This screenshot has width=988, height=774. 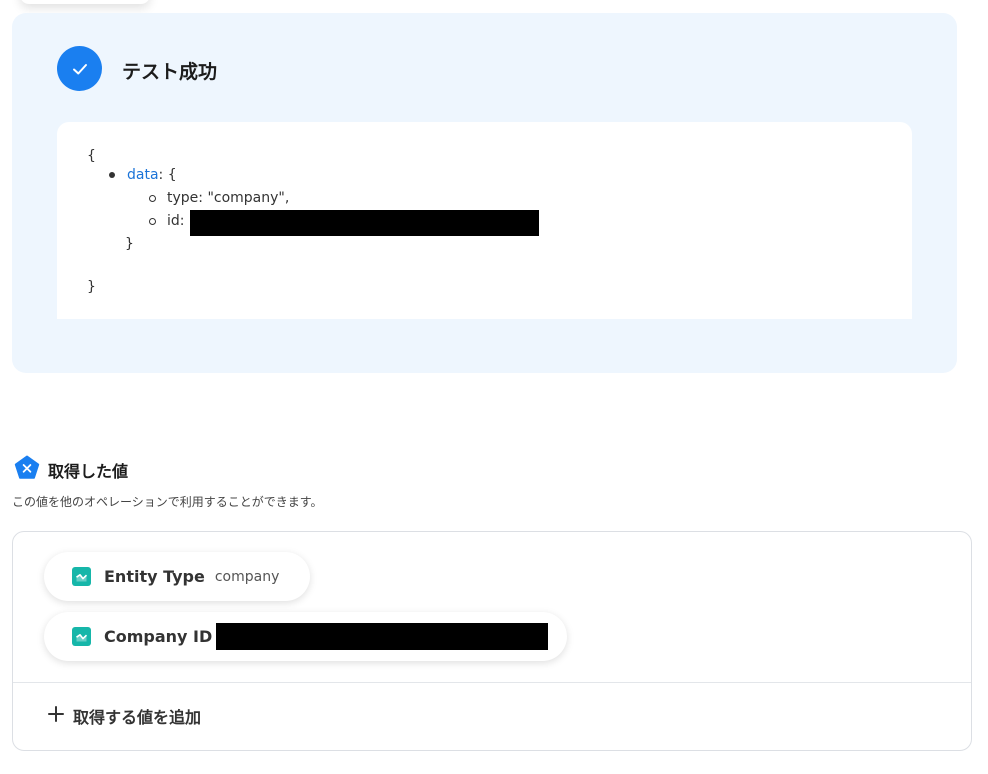 What do you see at coordinates (170, 72) in the screenshot?
I see `test-success-title: テスト成功` at bounding box center [170, 72].